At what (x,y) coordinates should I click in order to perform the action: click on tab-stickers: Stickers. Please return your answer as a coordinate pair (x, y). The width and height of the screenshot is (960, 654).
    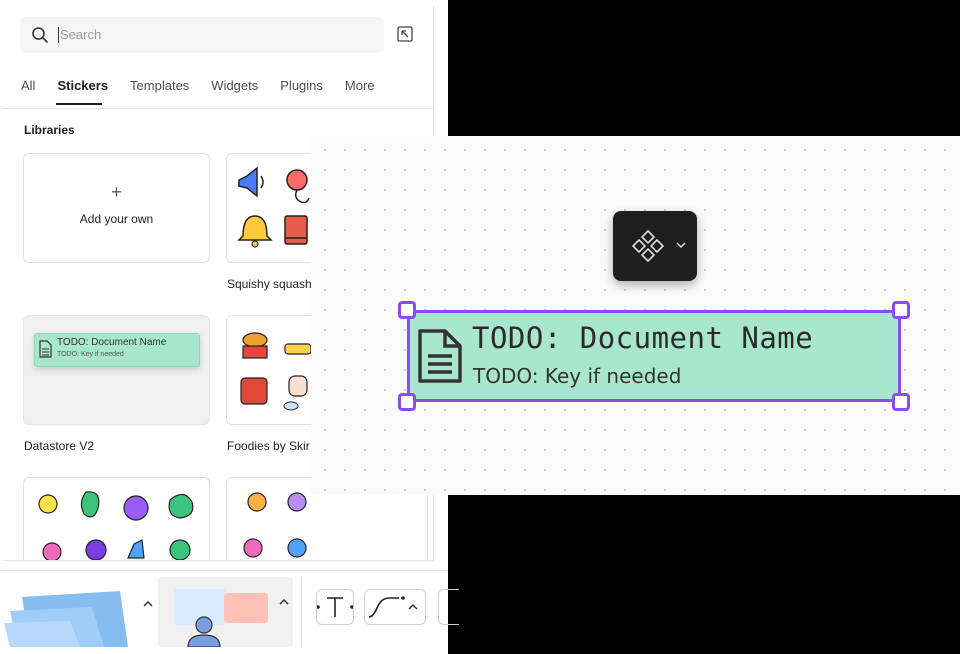
    Looking at the image, I should click on (82, 88).